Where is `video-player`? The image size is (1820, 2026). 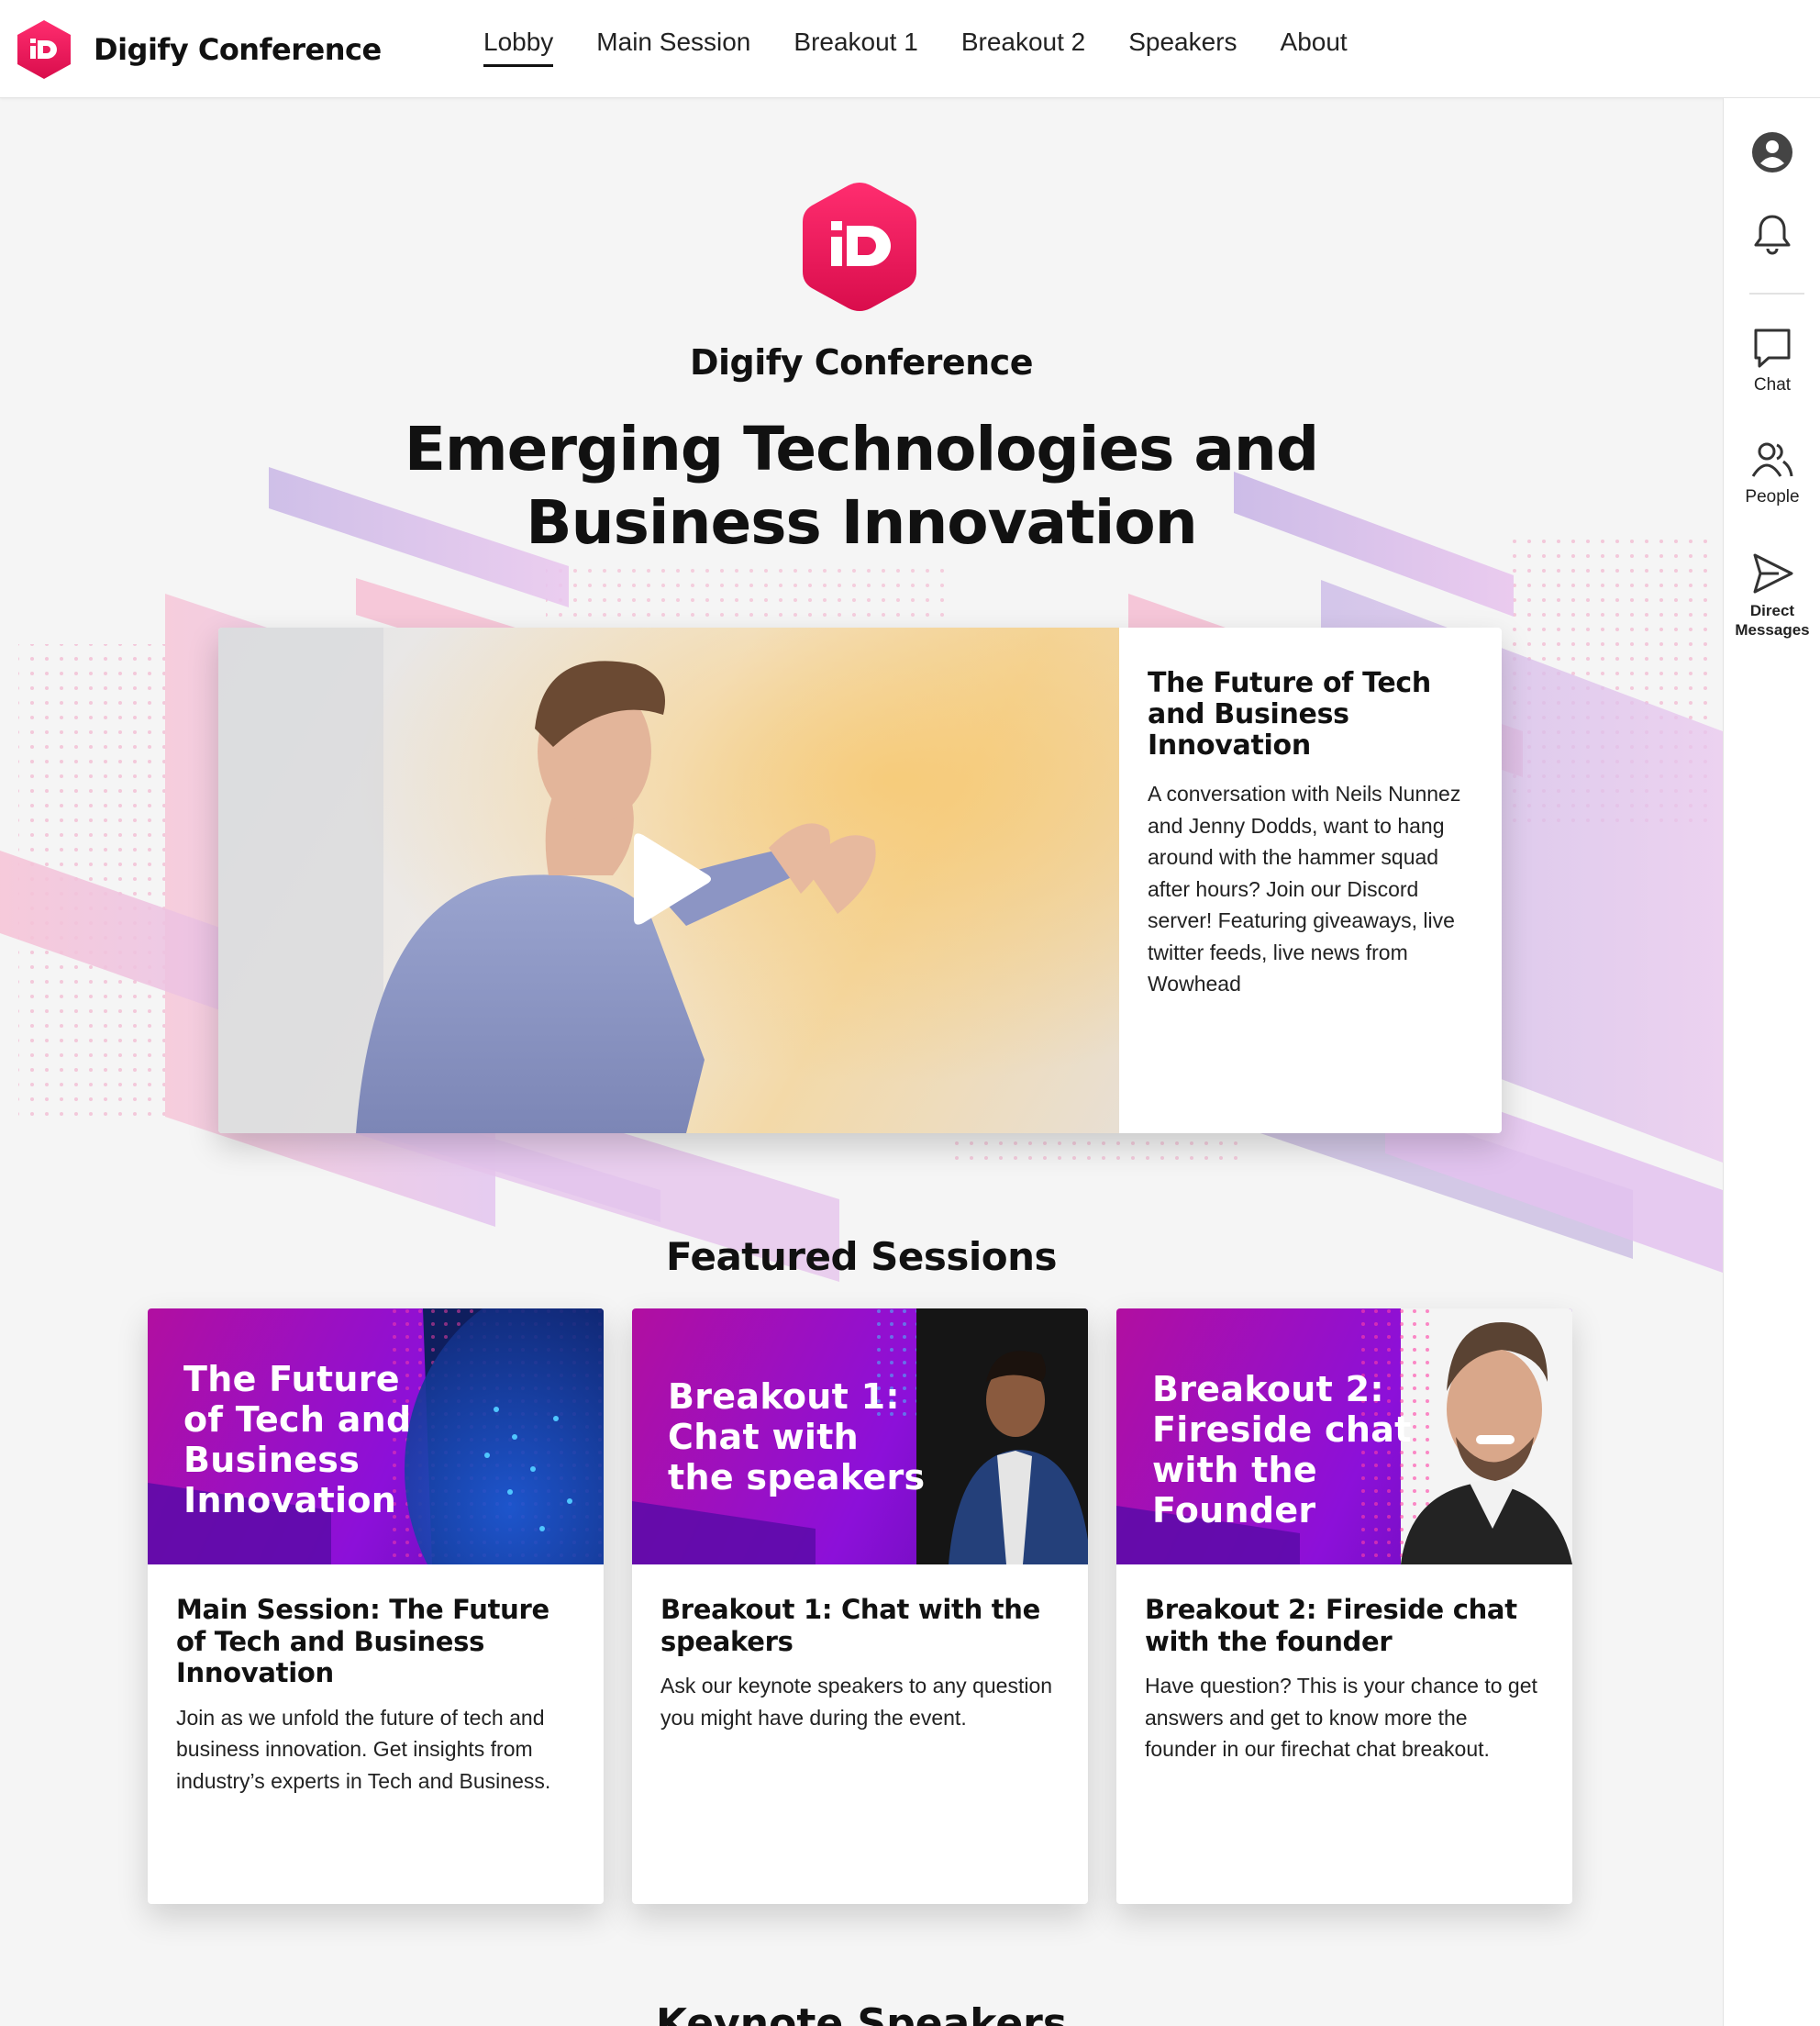 video-player is located at coordinates (668, 880).